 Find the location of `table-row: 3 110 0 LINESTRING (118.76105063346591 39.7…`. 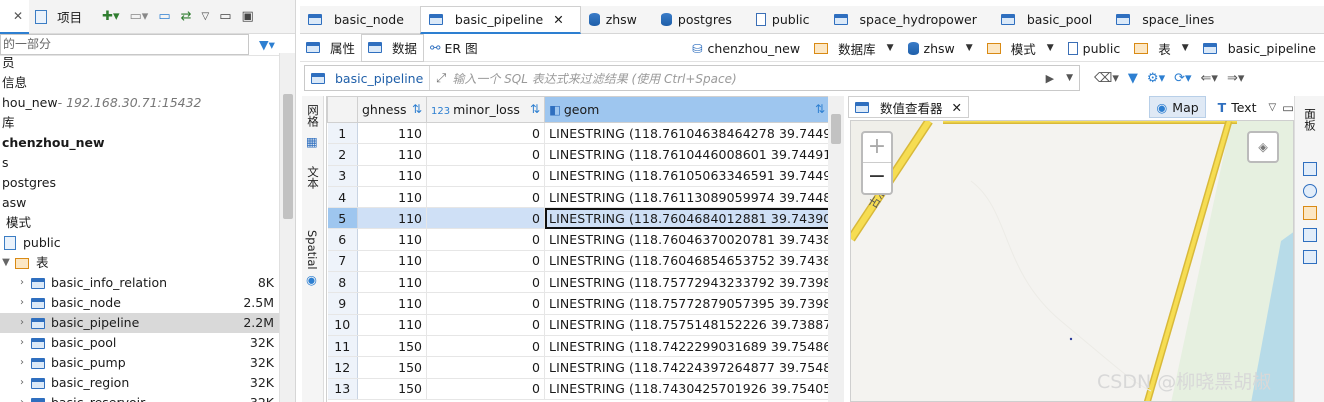

table-row: 3 110 0 LINESTRING (118.76105063346591 39.7… is located at coordinates (577, 176).